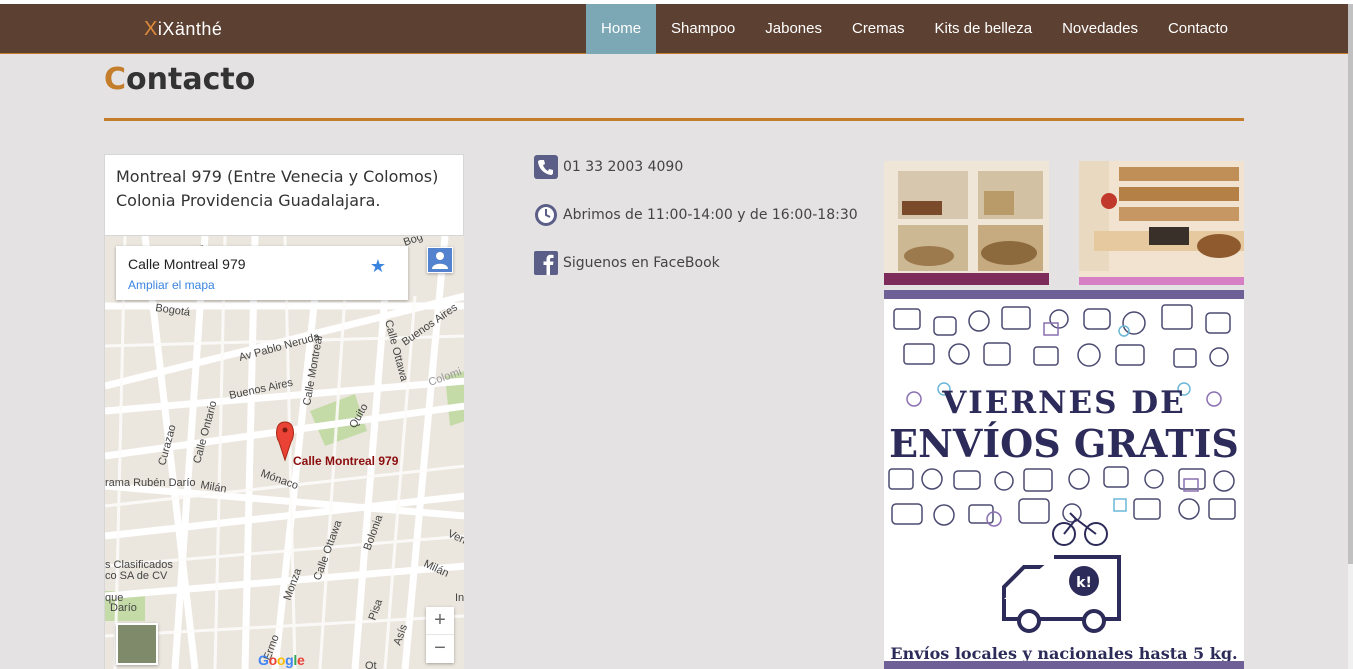  What do you see at coordinates (1100, 29) in the screenshot?
I see `nav-novedades: Novedades` at bounding box center [1100, 29].